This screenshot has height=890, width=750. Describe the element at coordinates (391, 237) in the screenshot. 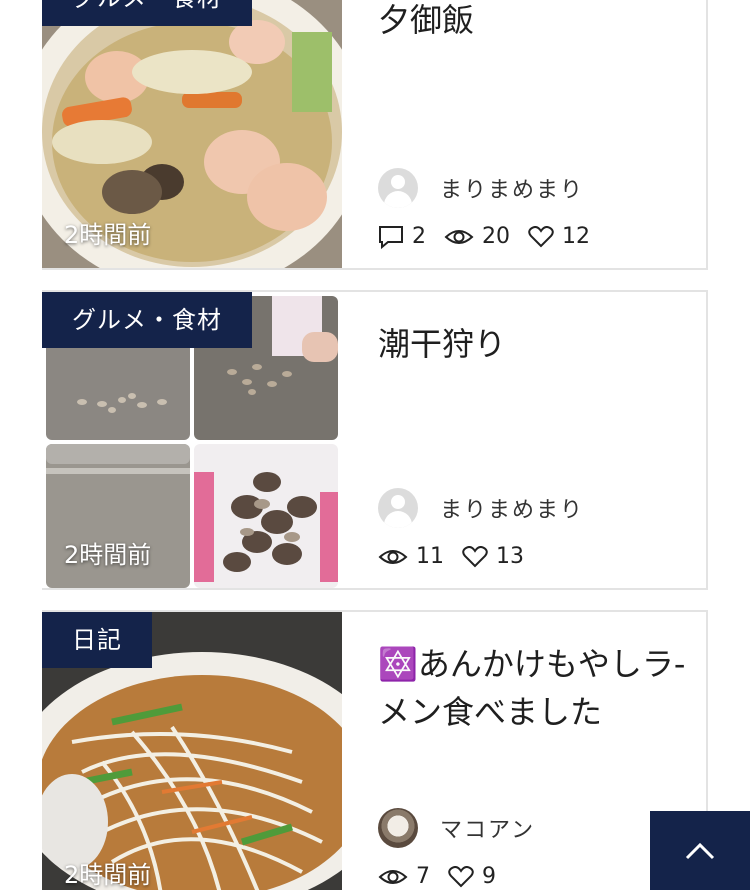

I see `comment-icon` at that location.